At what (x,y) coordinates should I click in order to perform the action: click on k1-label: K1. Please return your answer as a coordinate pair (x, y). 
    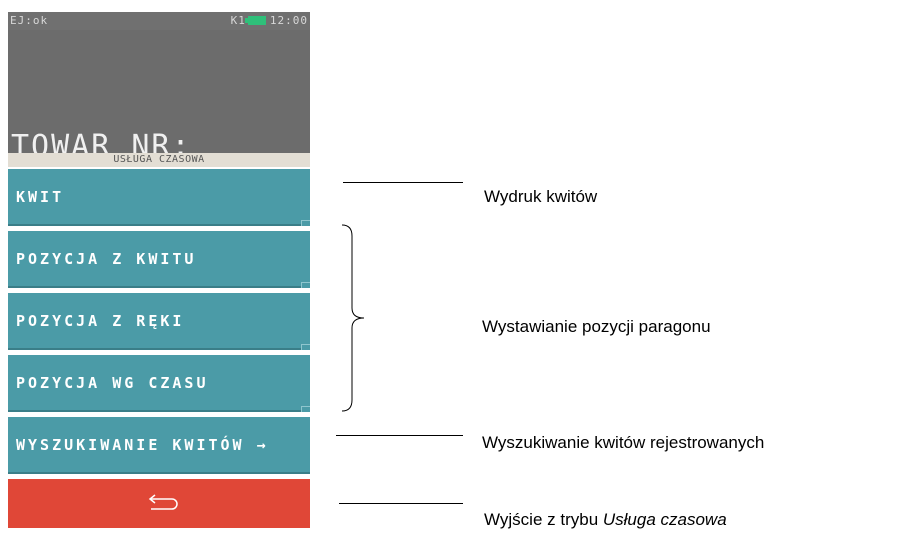
    Looking at the image, I should click on (238, 20).